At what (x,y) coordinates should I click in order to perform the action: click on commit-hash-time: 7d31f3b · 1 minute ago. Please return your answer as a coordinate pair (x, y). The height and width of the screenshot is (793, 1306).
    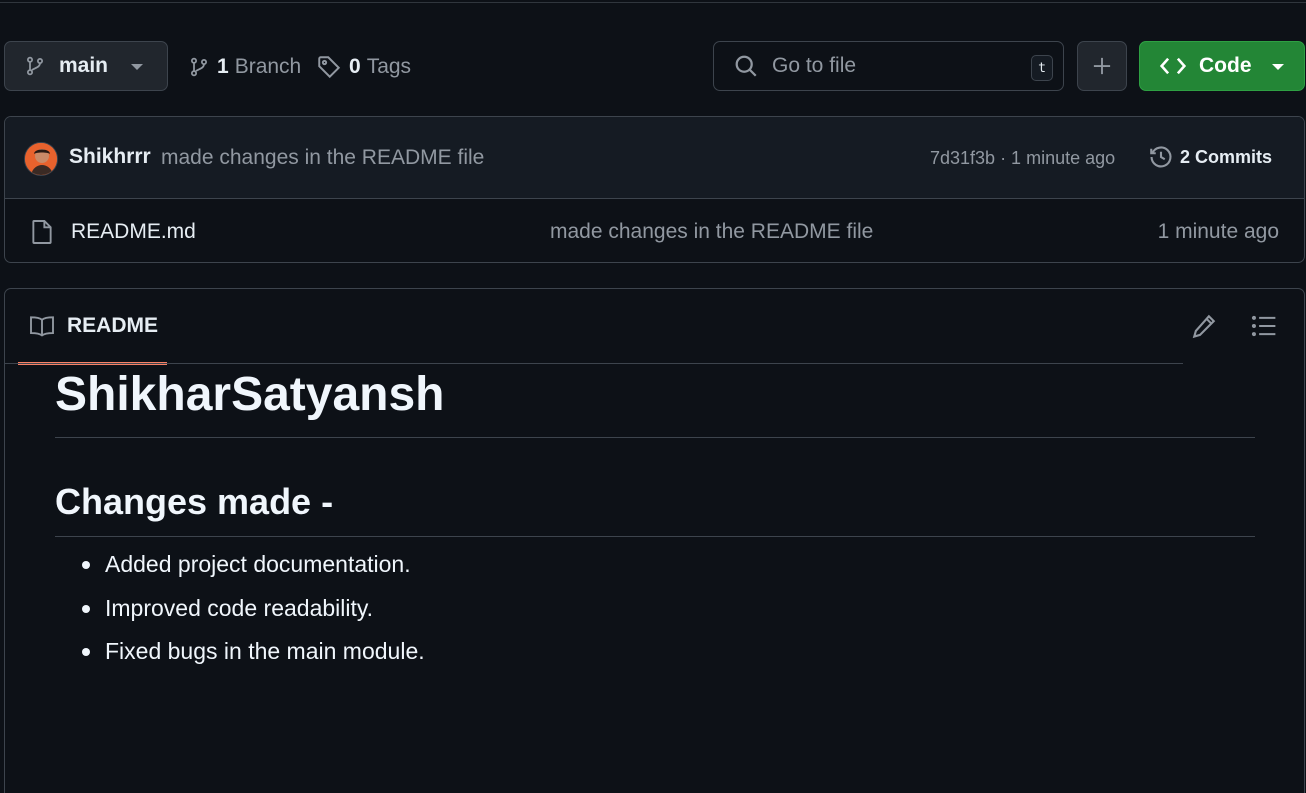
    Looking at the image, I should click on (1022, 158).